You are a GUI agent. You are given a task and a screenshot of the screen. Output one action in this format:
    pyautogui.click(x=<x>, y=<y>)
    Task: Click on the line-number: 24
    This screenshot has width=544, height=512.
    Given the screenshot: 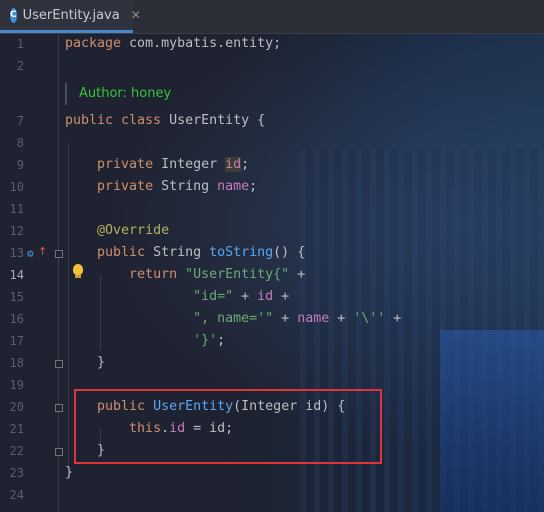 What is the action you would take?
    pyautogui.click(x=16, y=495)
    